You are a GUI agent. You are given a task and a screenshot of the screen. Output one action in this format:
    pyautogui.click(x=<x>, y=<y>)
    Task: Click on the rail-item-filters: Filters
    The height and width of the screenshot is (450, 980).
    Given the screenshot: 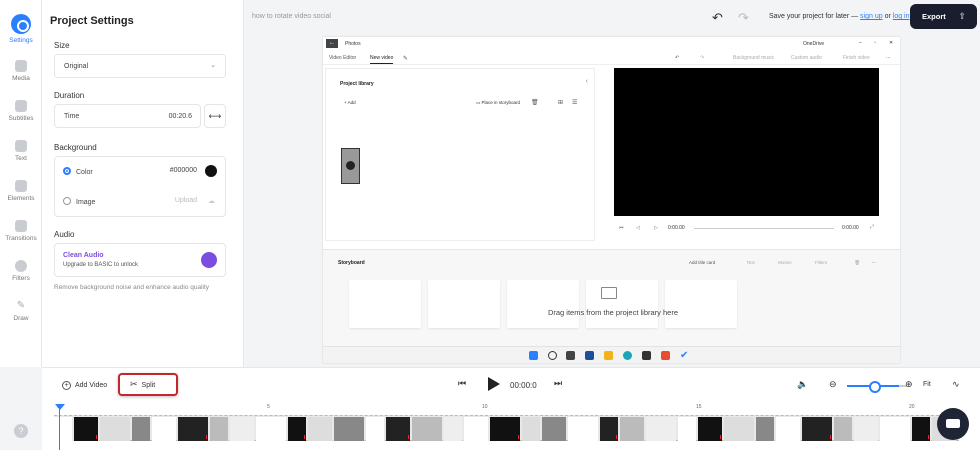 What is the action you would take?
    pyautogui.click(x=21, y=271)
    